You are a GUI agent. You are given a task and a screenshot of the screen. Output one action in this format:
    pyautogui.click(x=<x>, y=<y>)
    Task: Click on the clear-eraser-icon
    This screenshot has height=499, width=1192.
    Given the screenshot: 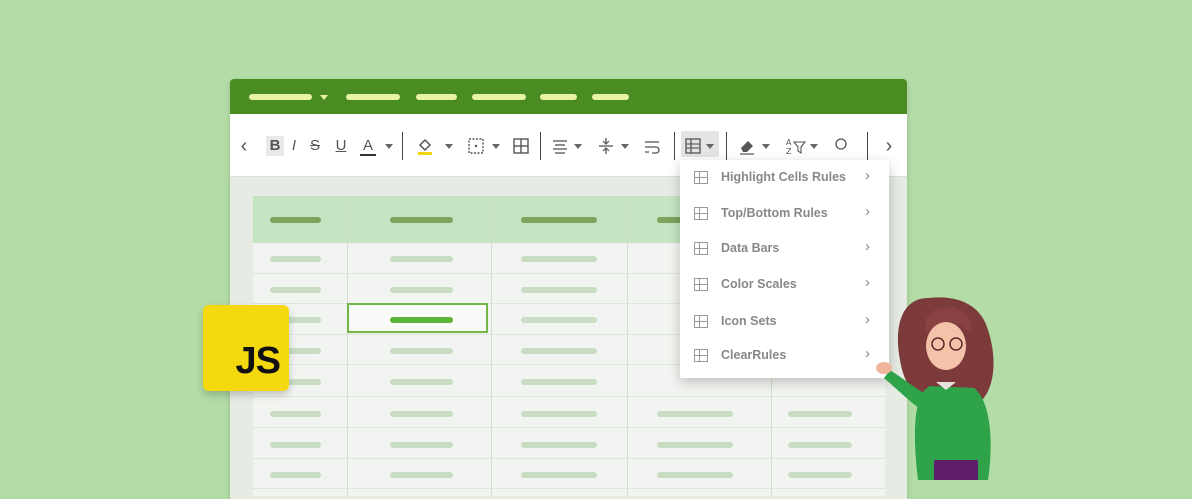 What is the action you would take?
    pyautogui.click(x=747, y=146)
    